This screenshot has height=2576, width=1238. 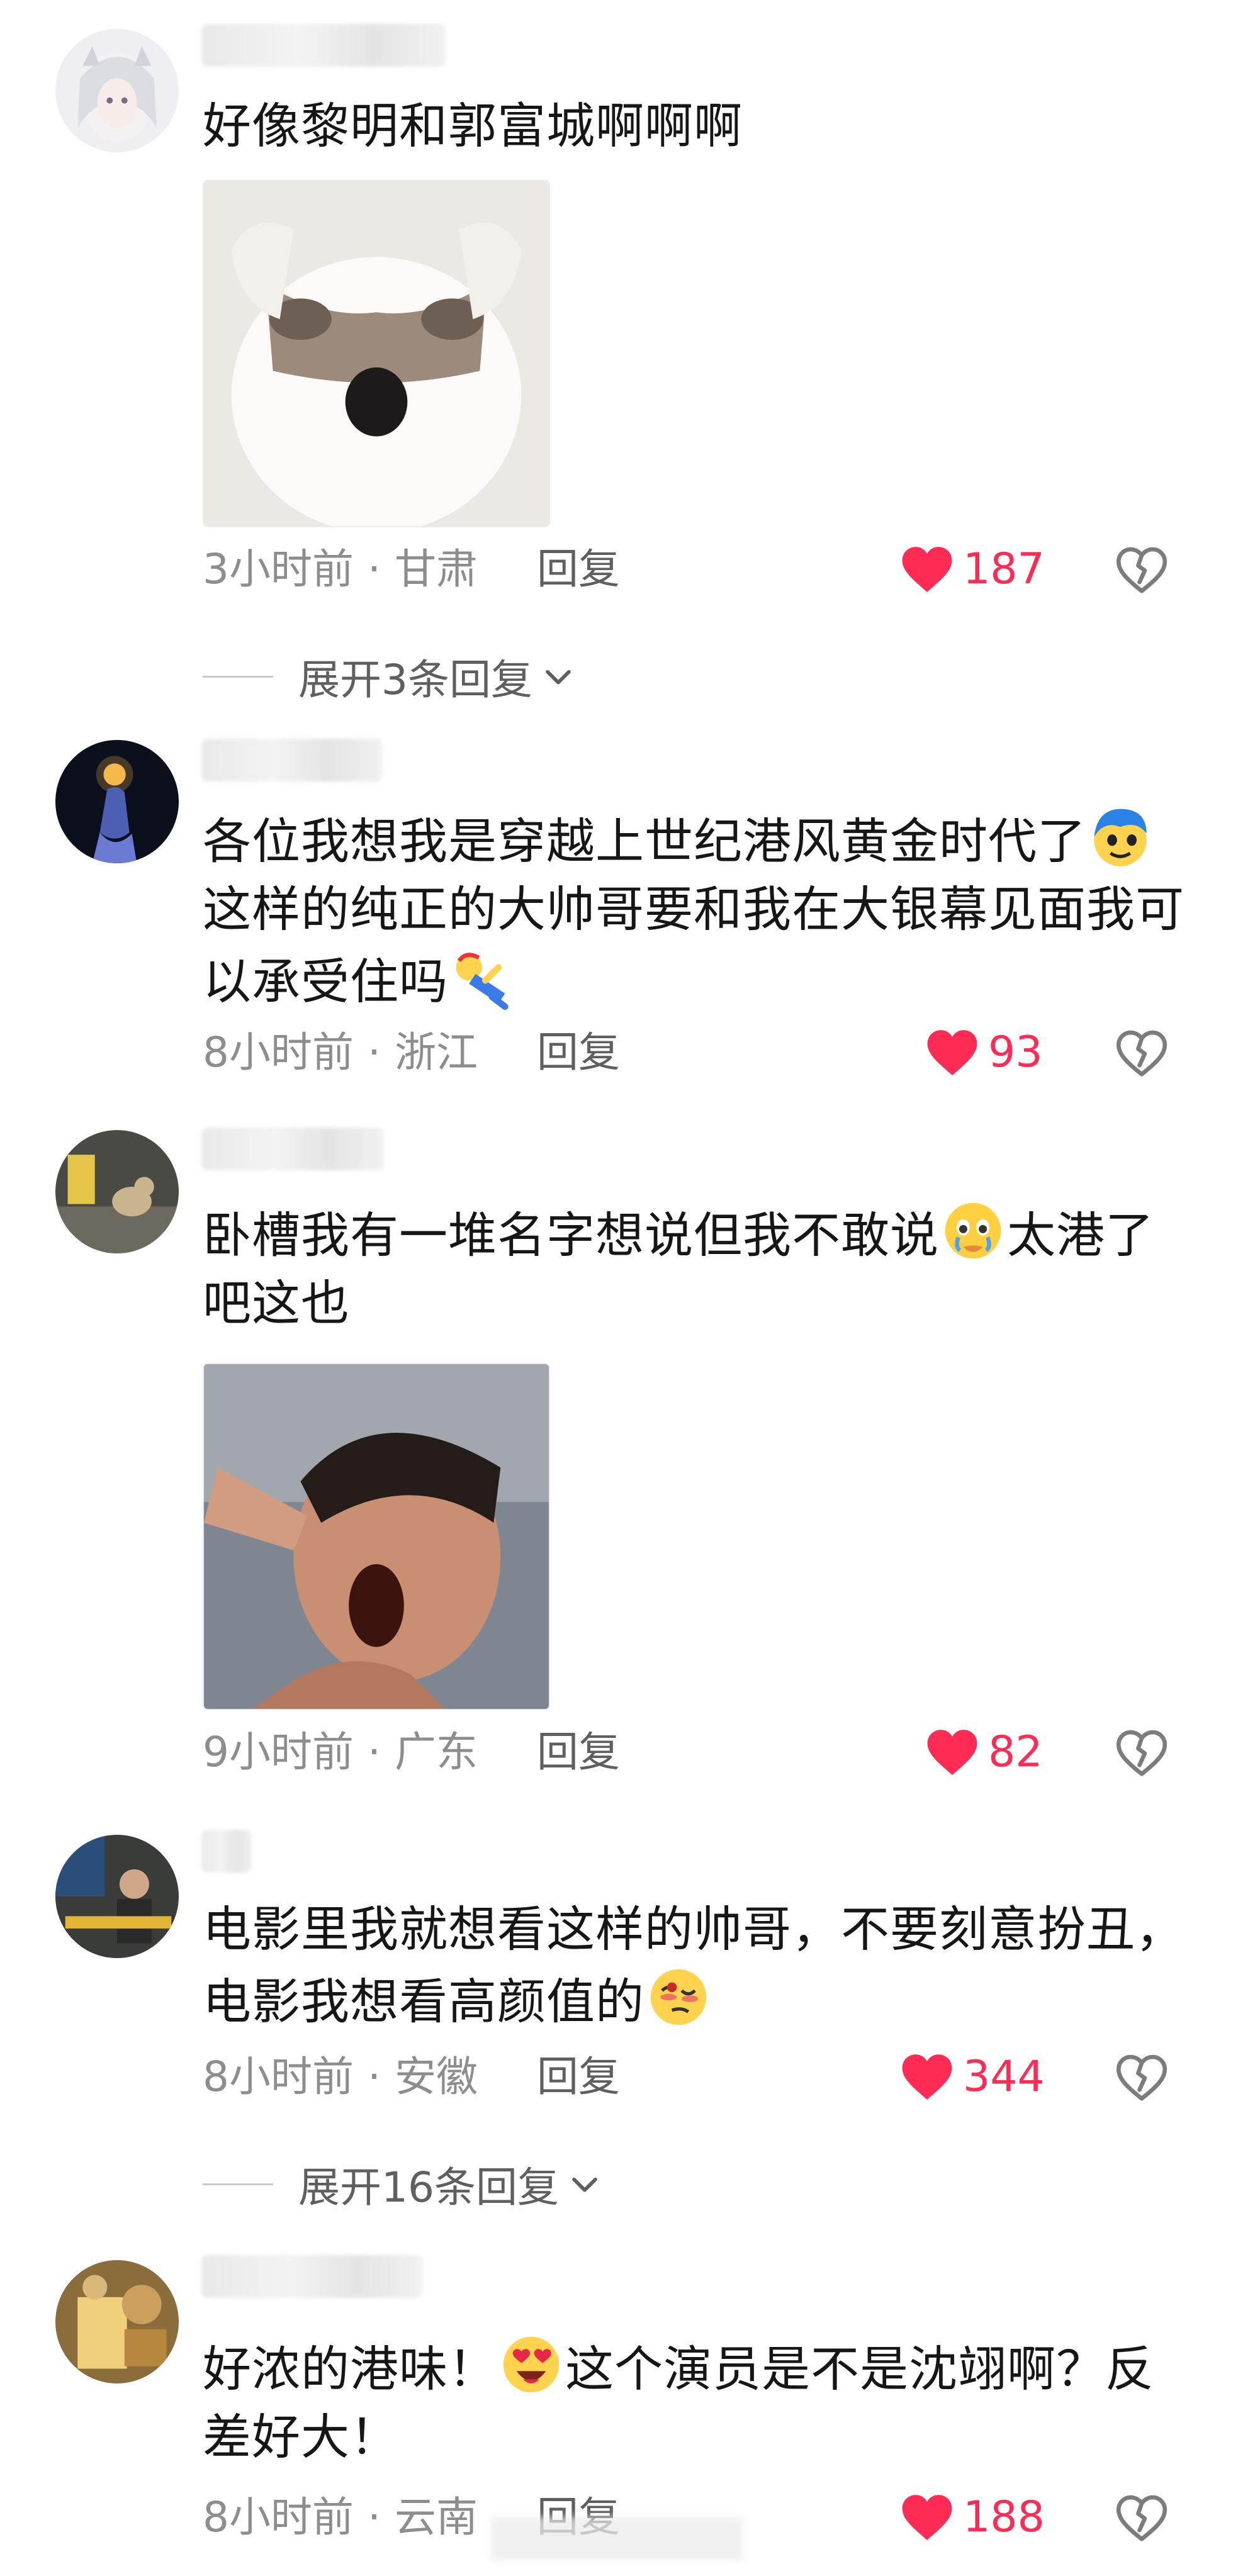 What do you see at coordinates (984, 1052) in the screenshot?
I see `like-button: 93` at bounding box center [984, 1052].